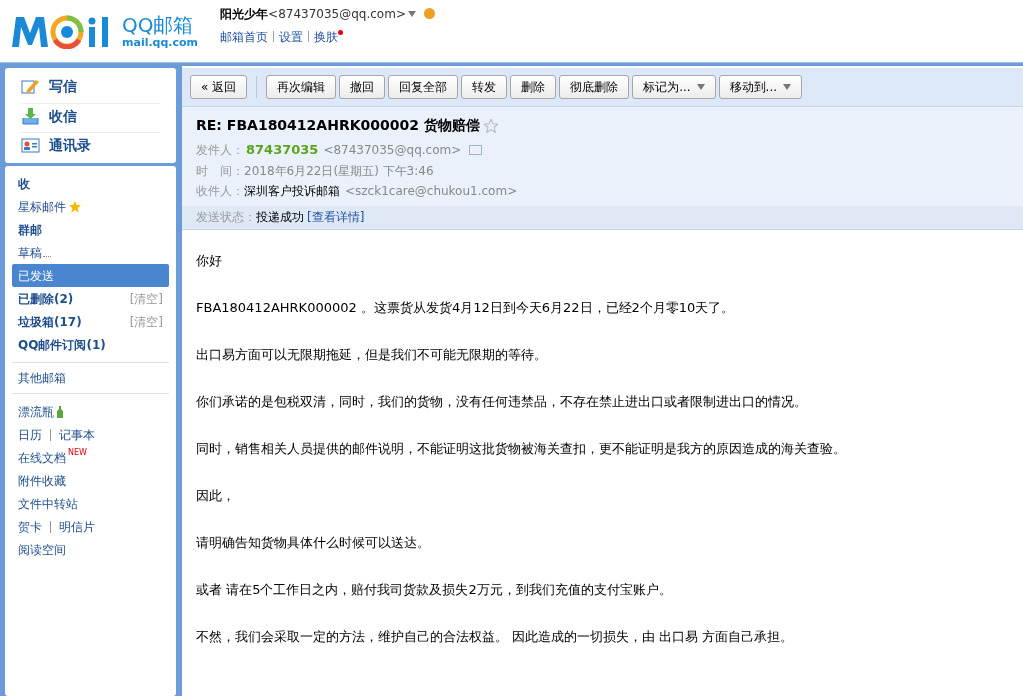 The image size is (1023, 696). Describe the element at coordinates (594, 87) in the screenshot. I see `toolbar-button: 彻底删除` at that location.